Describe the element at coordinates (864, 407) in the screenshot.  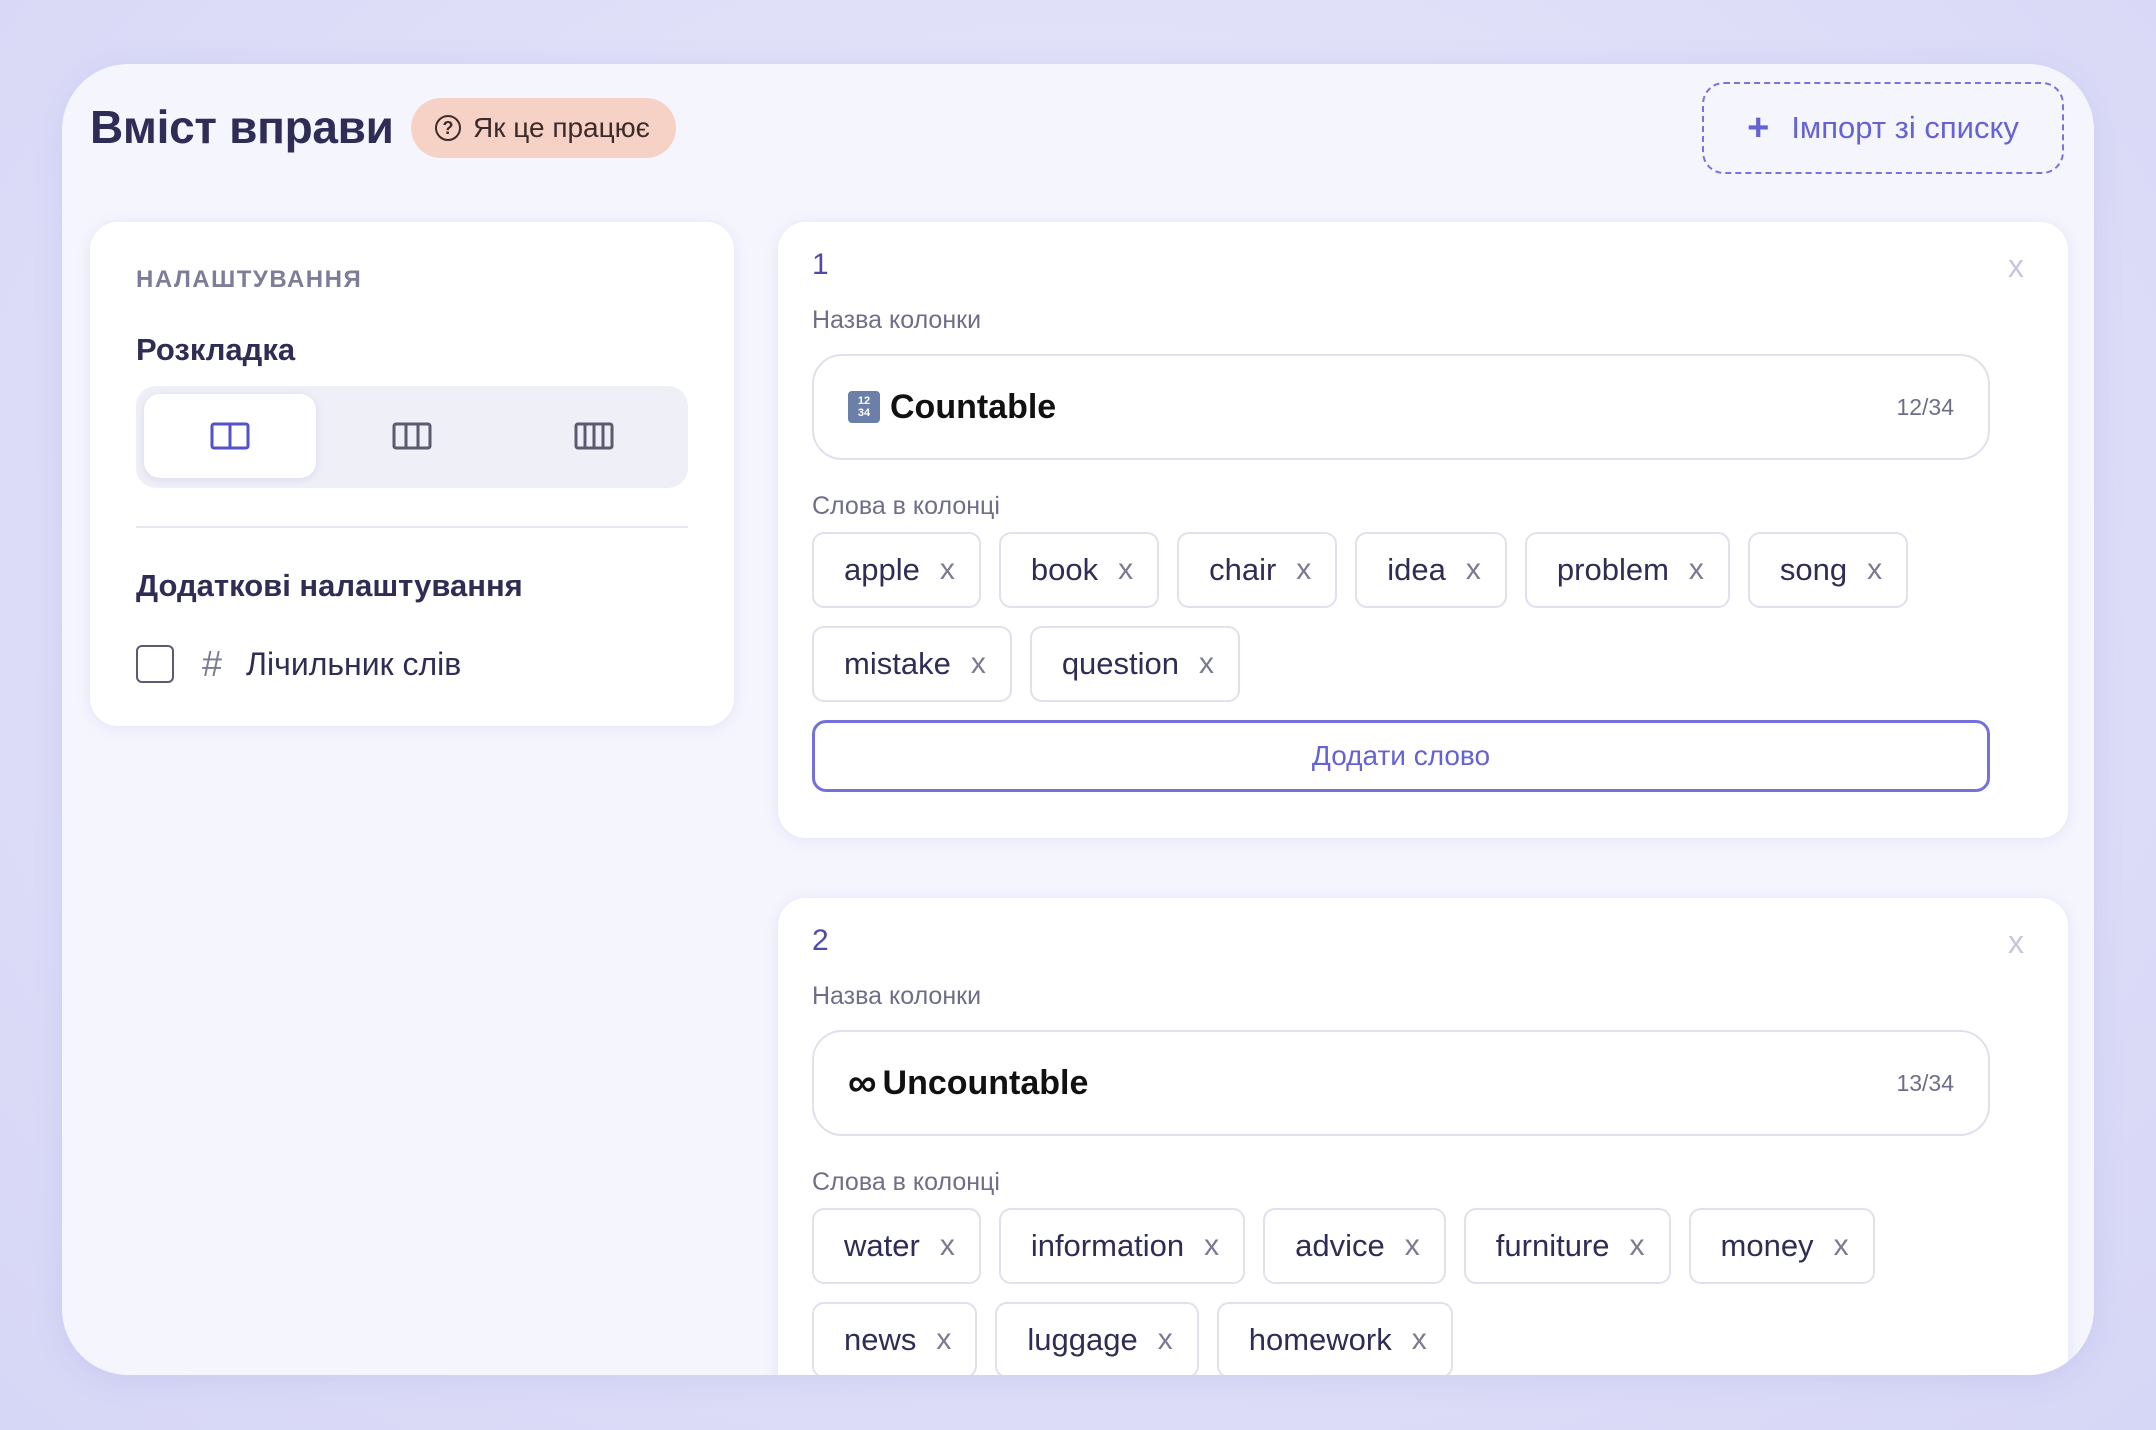
I see `input-numbers-emoji-icon: 12 34` at that location.